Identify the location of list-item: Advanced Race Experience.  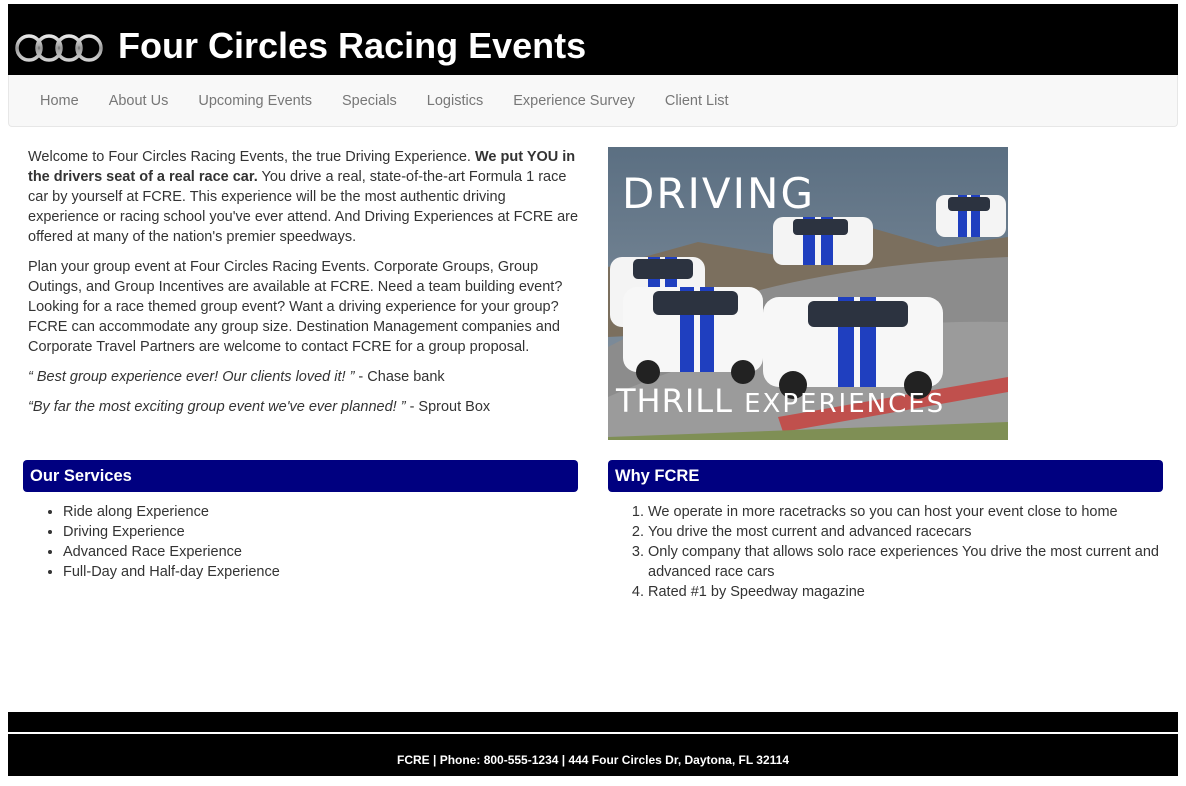
(320, 552).